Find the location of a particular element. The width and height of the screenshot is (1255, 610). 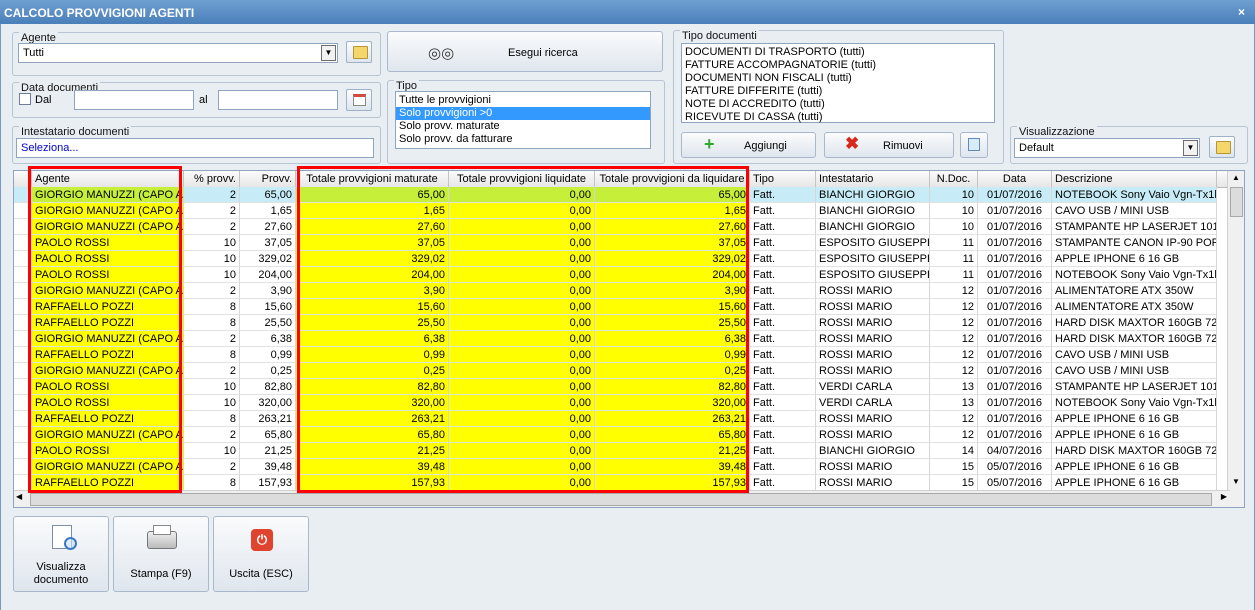

exit-button: ⏻ Uscita (ESC) is located at coordinates (261, 554).